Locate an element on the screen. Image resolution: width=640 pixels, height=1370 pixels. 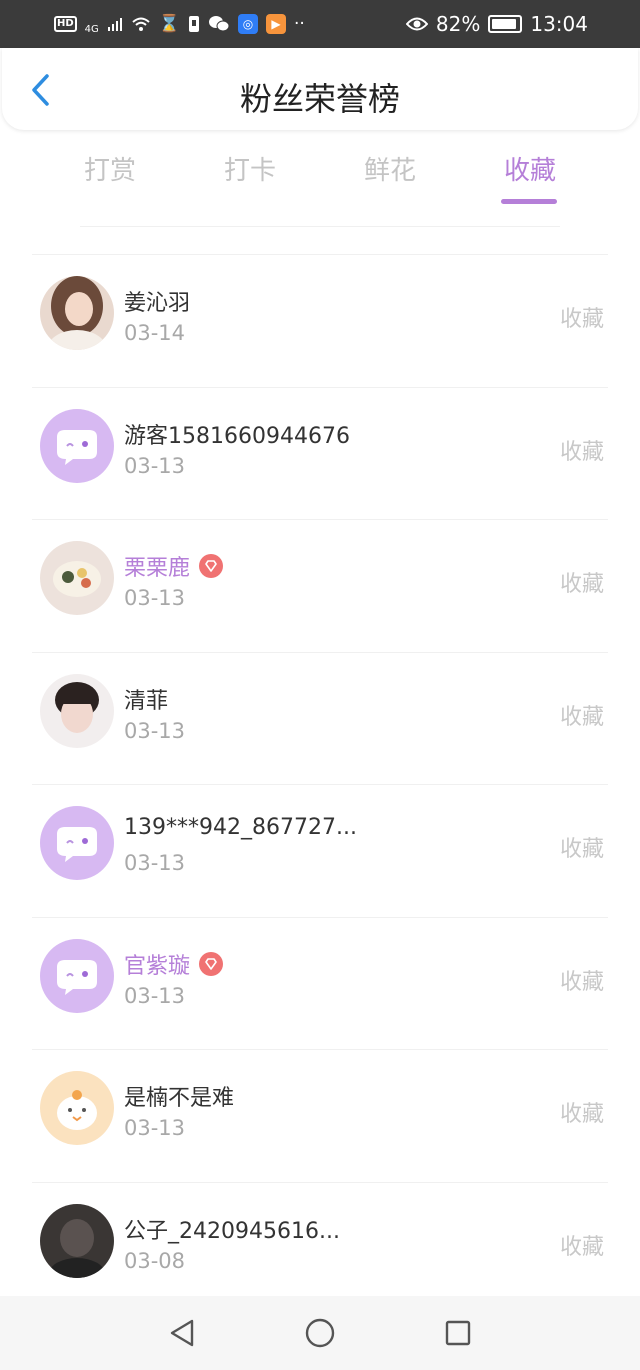
fan-date: 03-08 is located at coordinates (155, 1260).